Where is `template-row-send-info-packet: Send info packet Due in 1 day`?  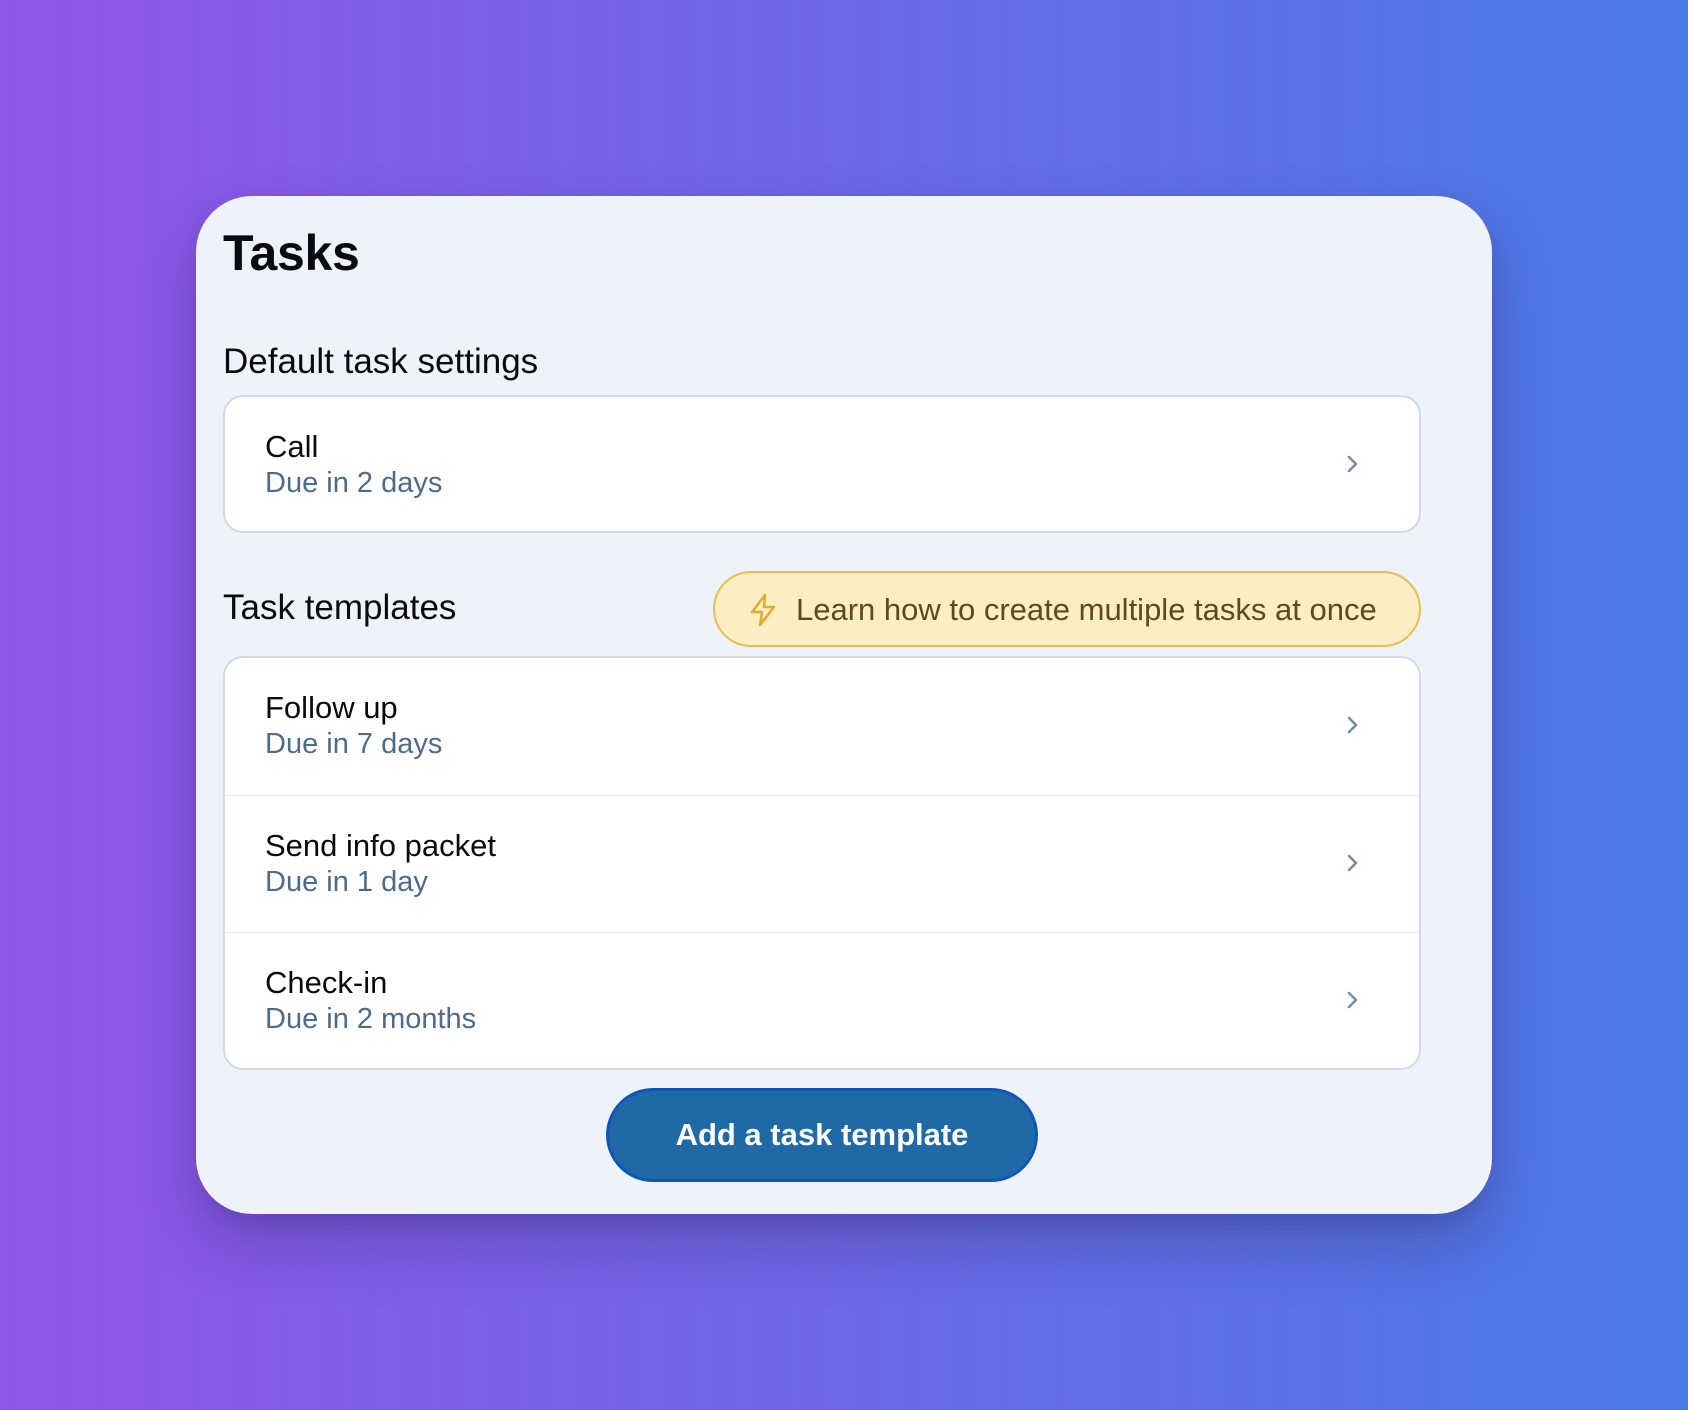 template-row-send-info-packet: Send info packet Due in 1 day is located at coordinates (822, 863).